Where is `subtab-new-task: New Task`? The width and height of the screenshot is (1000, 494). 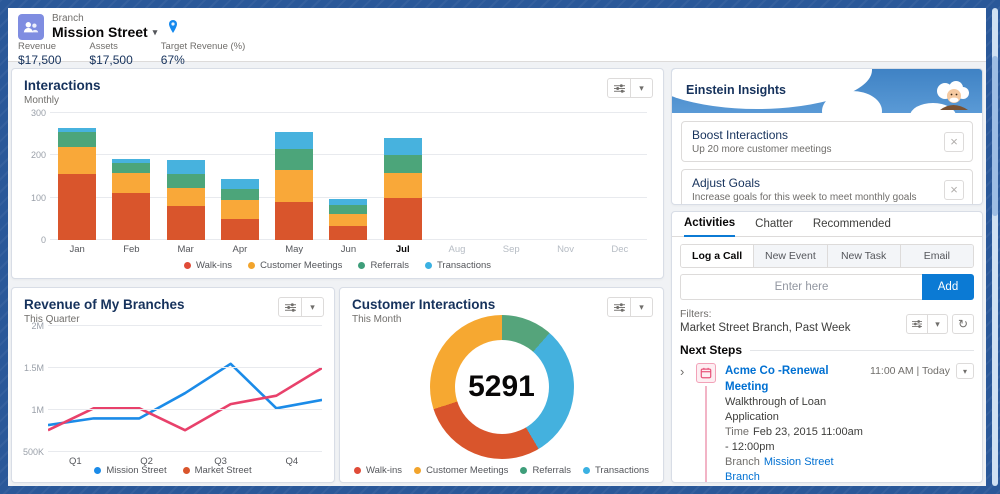
subtab-new-task: New Task is located at coordinates (863, 256).